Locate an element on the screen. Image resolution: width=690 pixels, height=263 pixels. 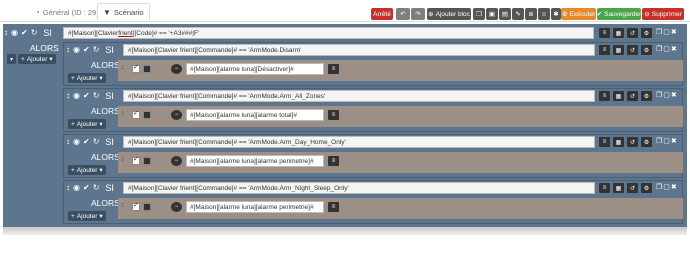
tab-general: ◔ Général (ID : 29) is located at coordinates (67, 12).